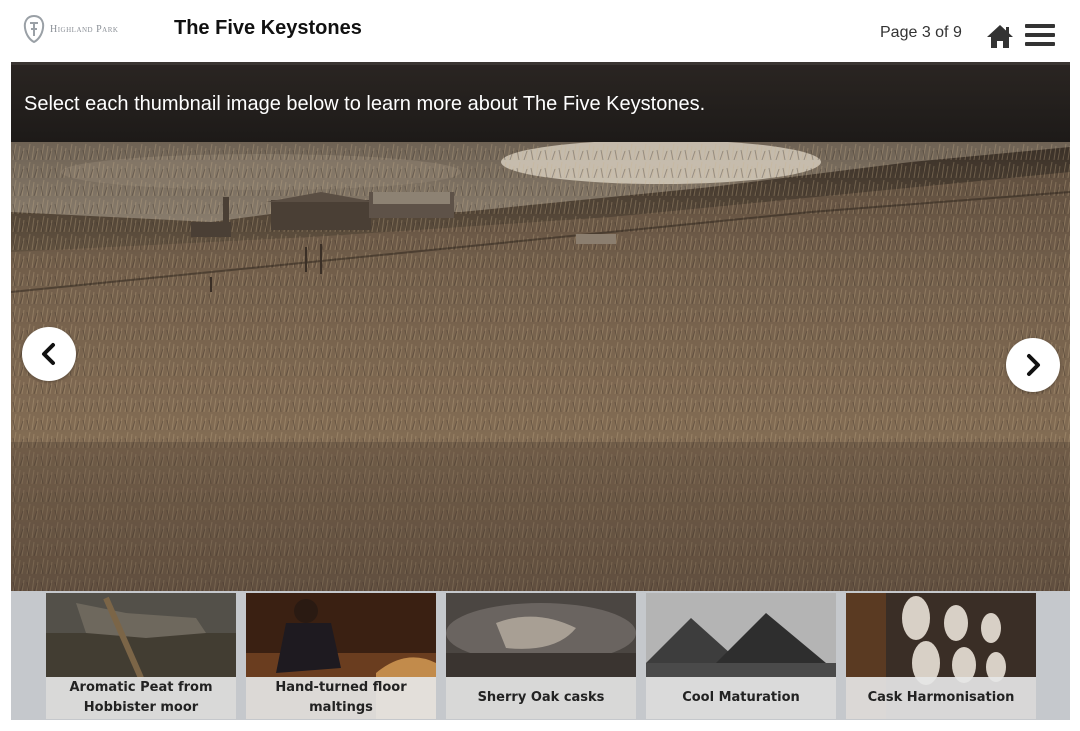 The width and height of the screenshot is (1080, 731). I want to click on thumbnail-caption: Cask Harmonisation, so click(941, 698).